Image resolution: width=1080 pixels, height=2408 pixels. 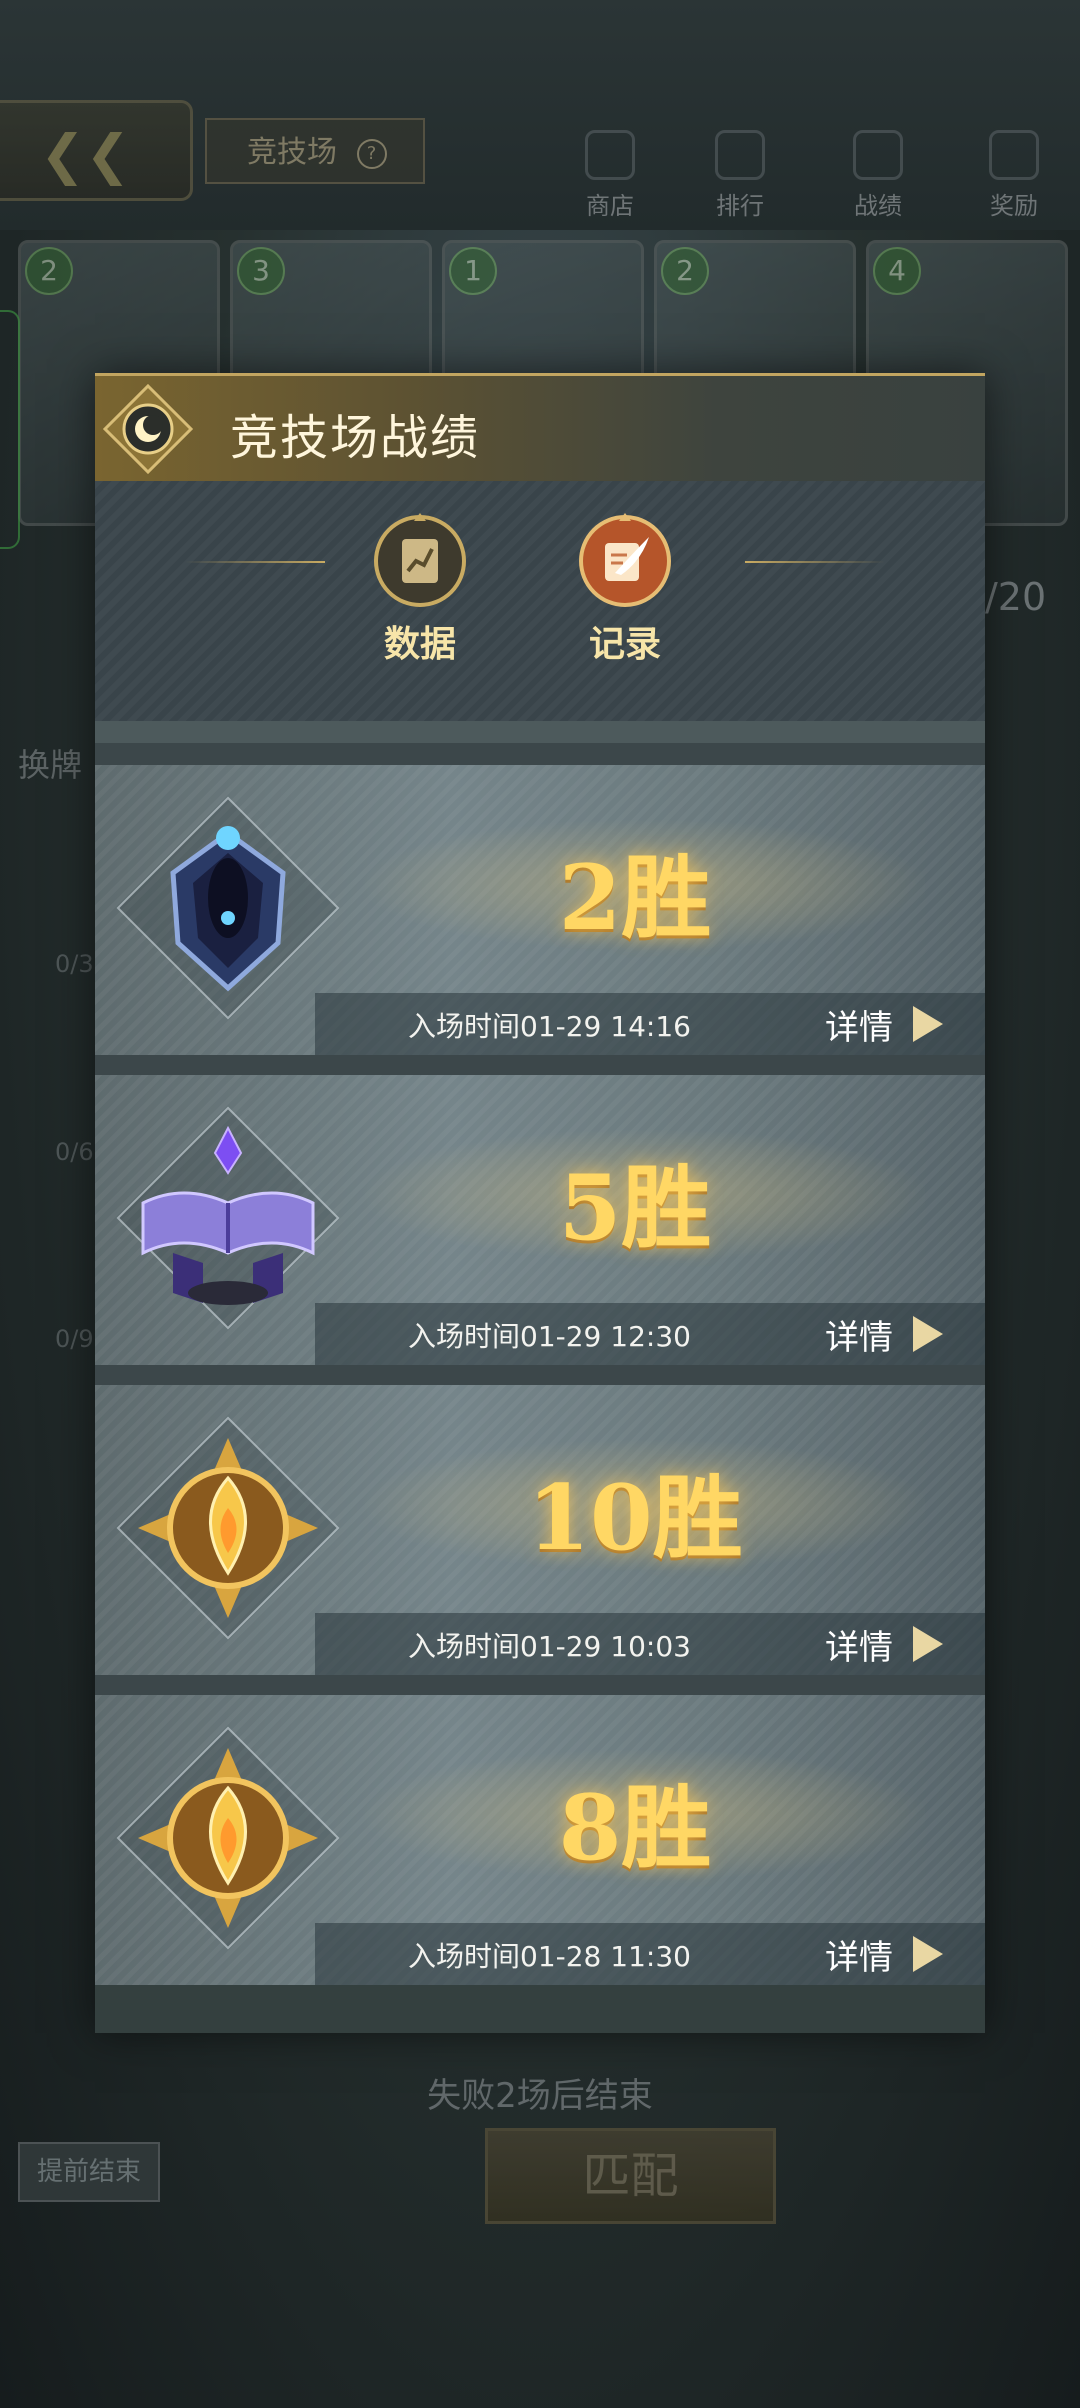 I want to click on lock-progress: 0/9, so click(x=74, y=1339).